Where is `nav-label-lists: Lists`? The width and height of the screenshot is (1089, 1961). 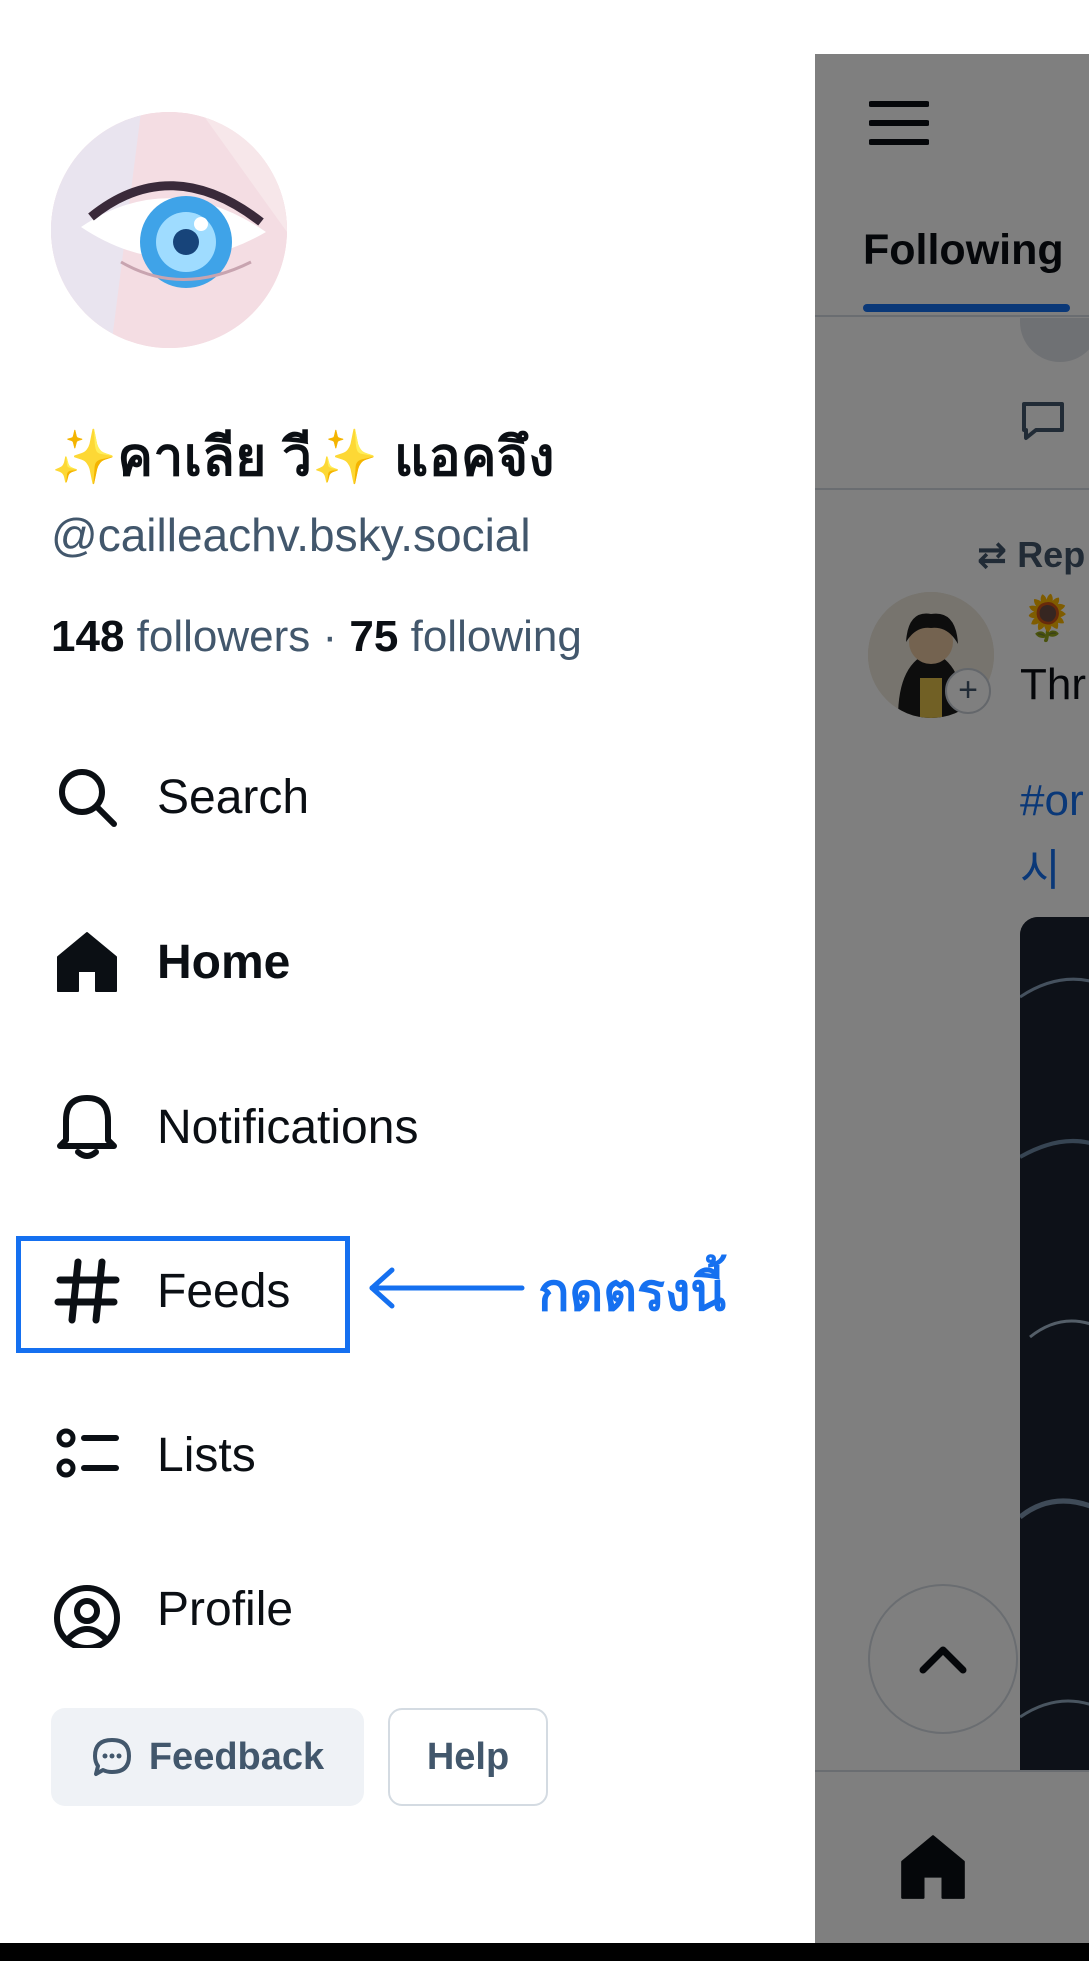 nav-label-lists: Lists is located at coordinates (206, 1455).